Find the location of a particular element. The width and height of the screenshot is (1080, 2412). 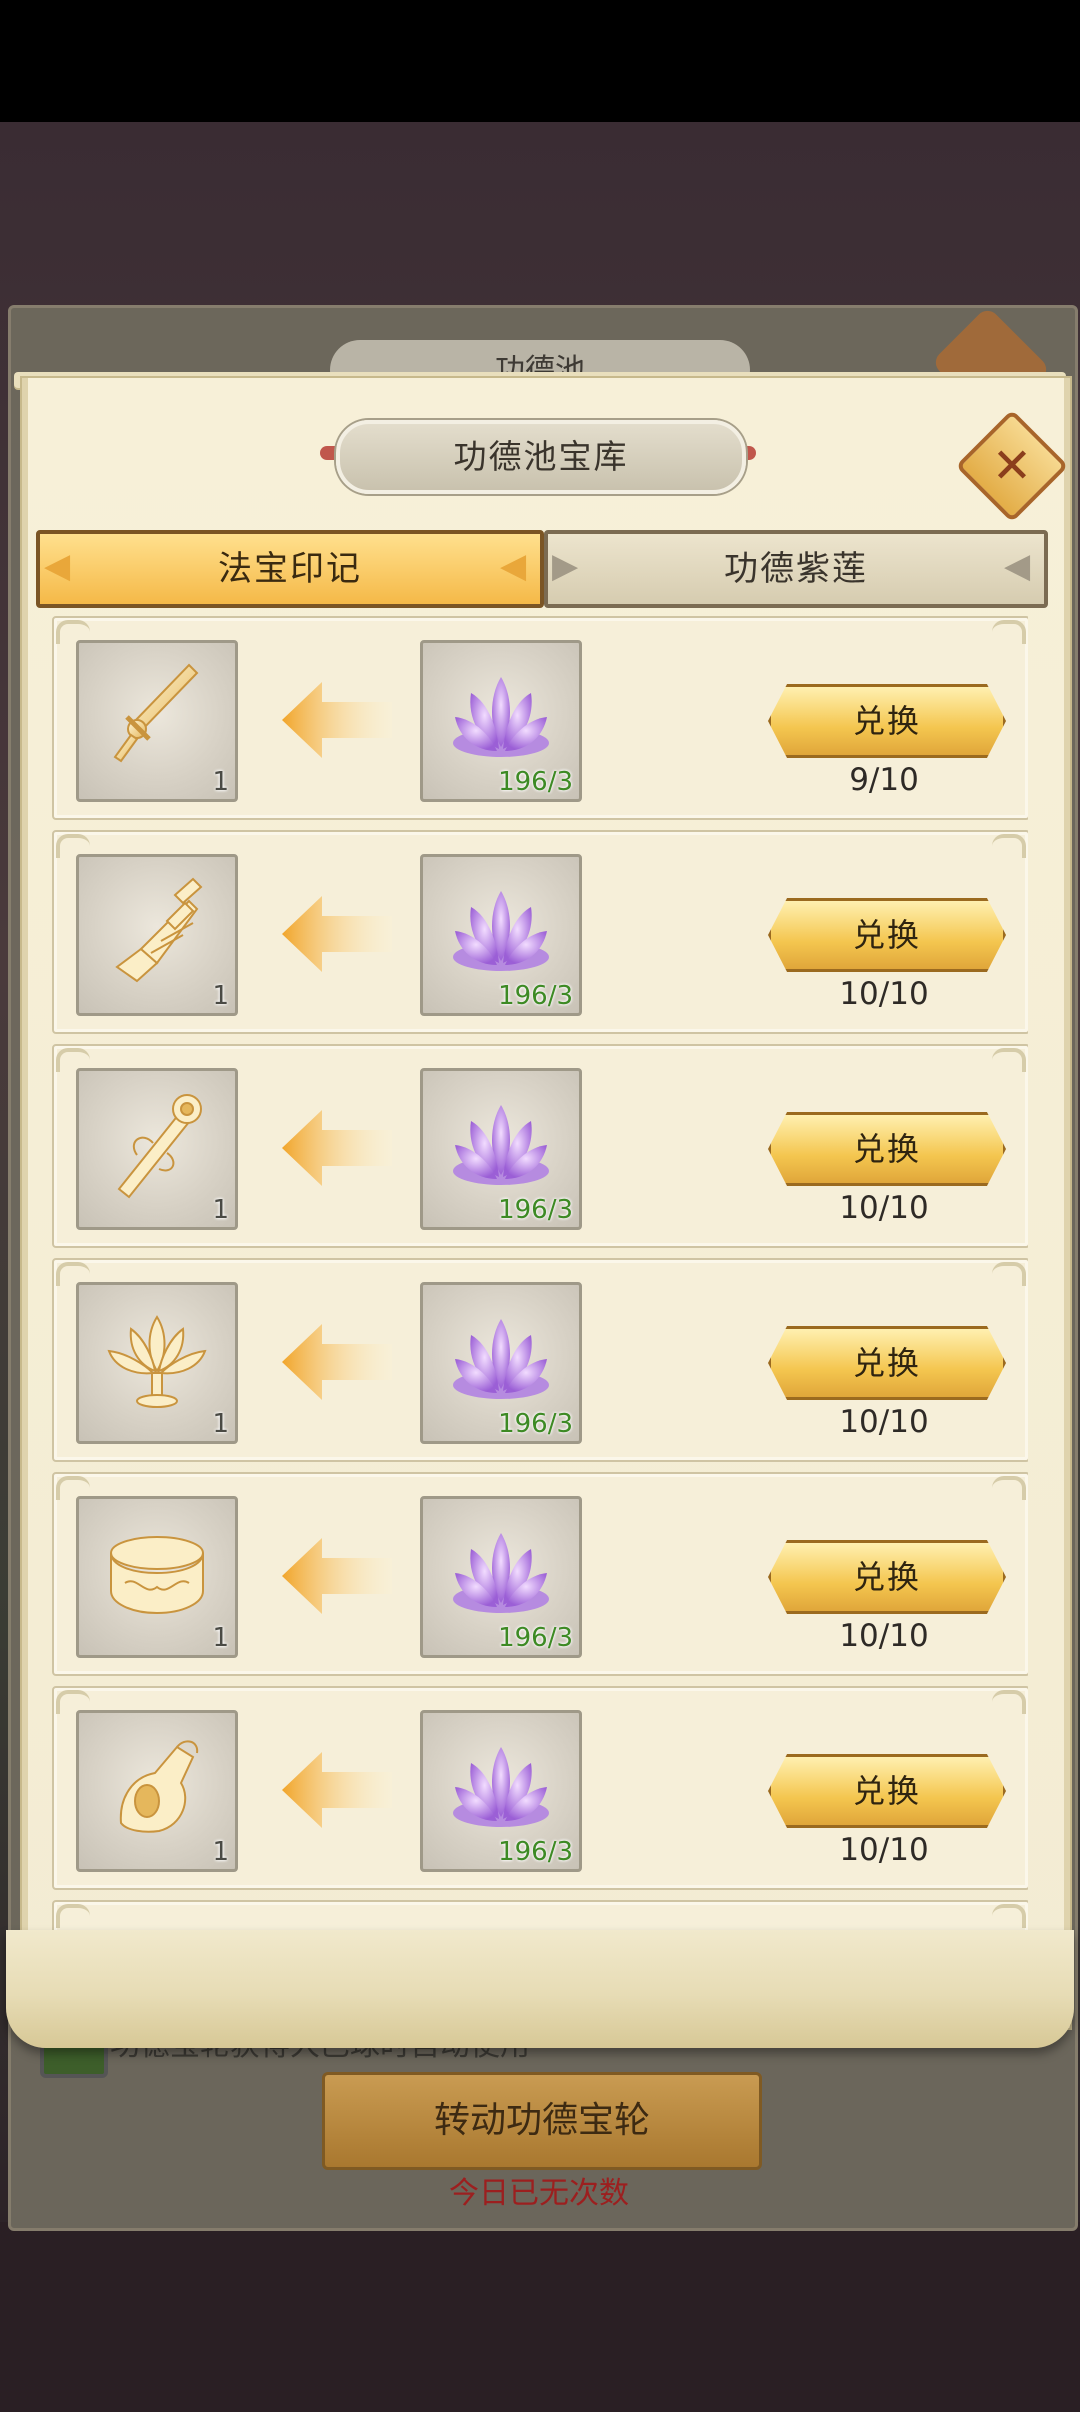

scroll-bottom-roll is located at coordinates (540, 1989).